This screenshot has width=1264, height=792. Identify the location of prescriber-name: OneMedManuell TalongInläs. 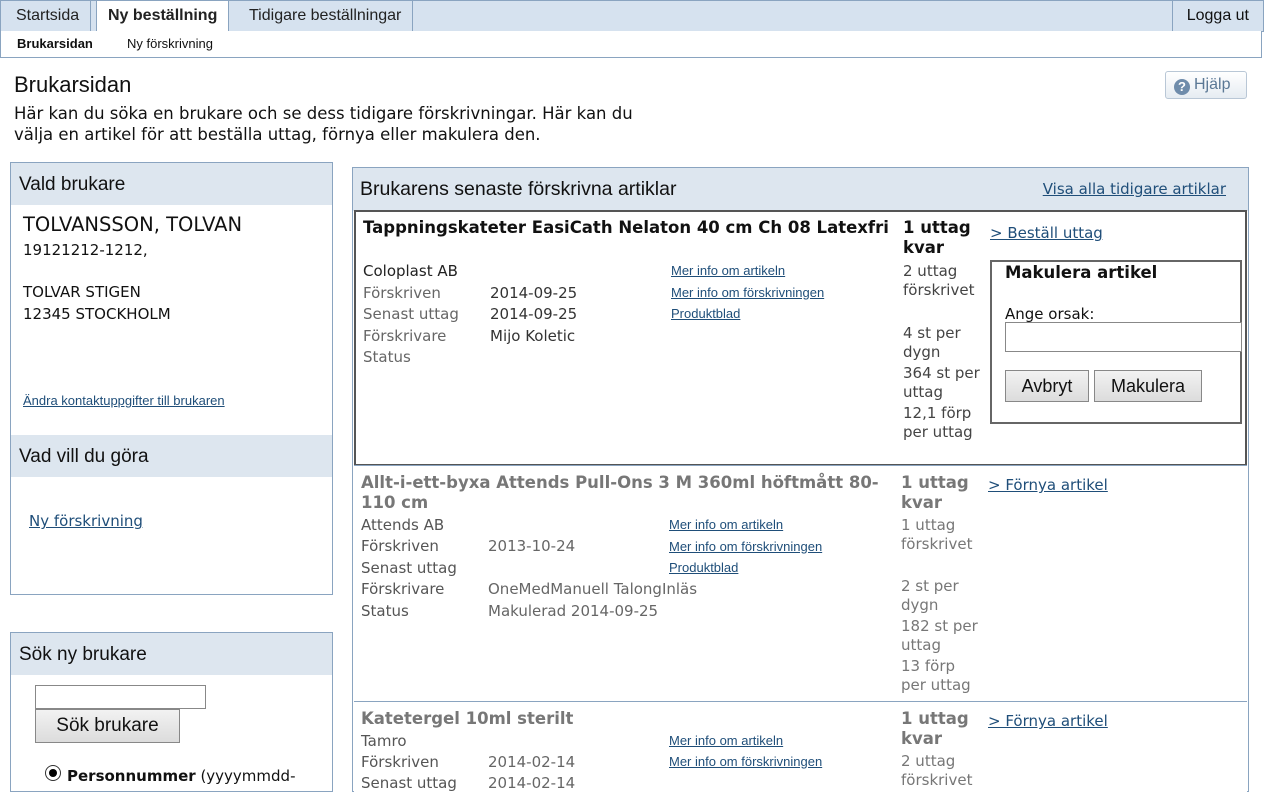
(593, 589).